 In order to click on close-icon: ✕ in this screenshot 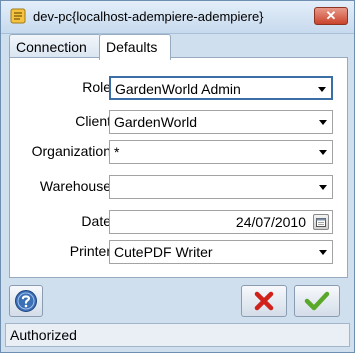, I will do `click(331, 15)`.